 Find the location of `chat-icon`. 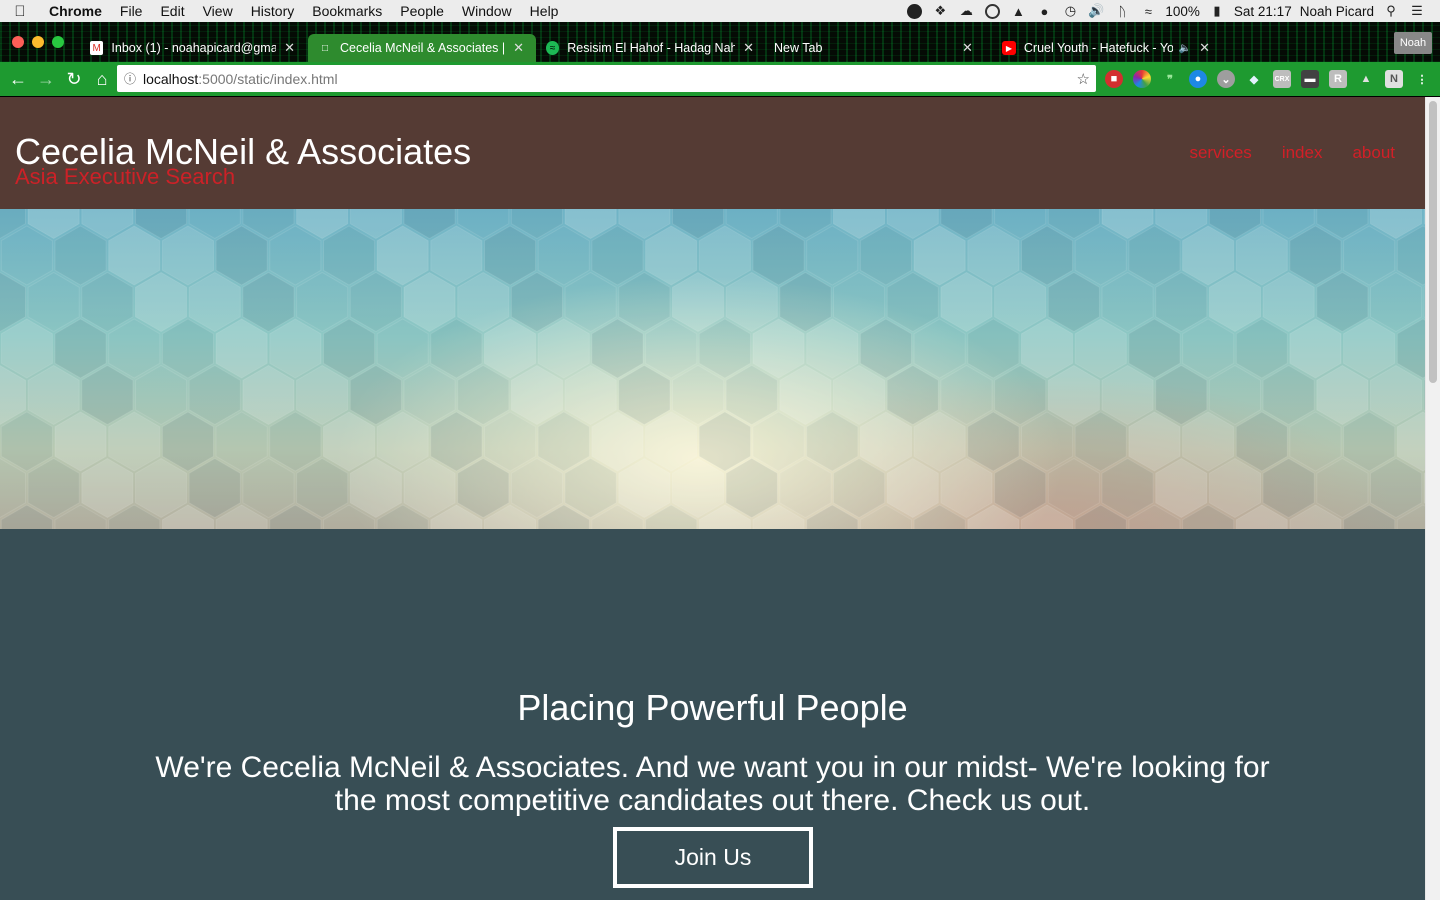

chat-icon is located at coordinates (914, 11).